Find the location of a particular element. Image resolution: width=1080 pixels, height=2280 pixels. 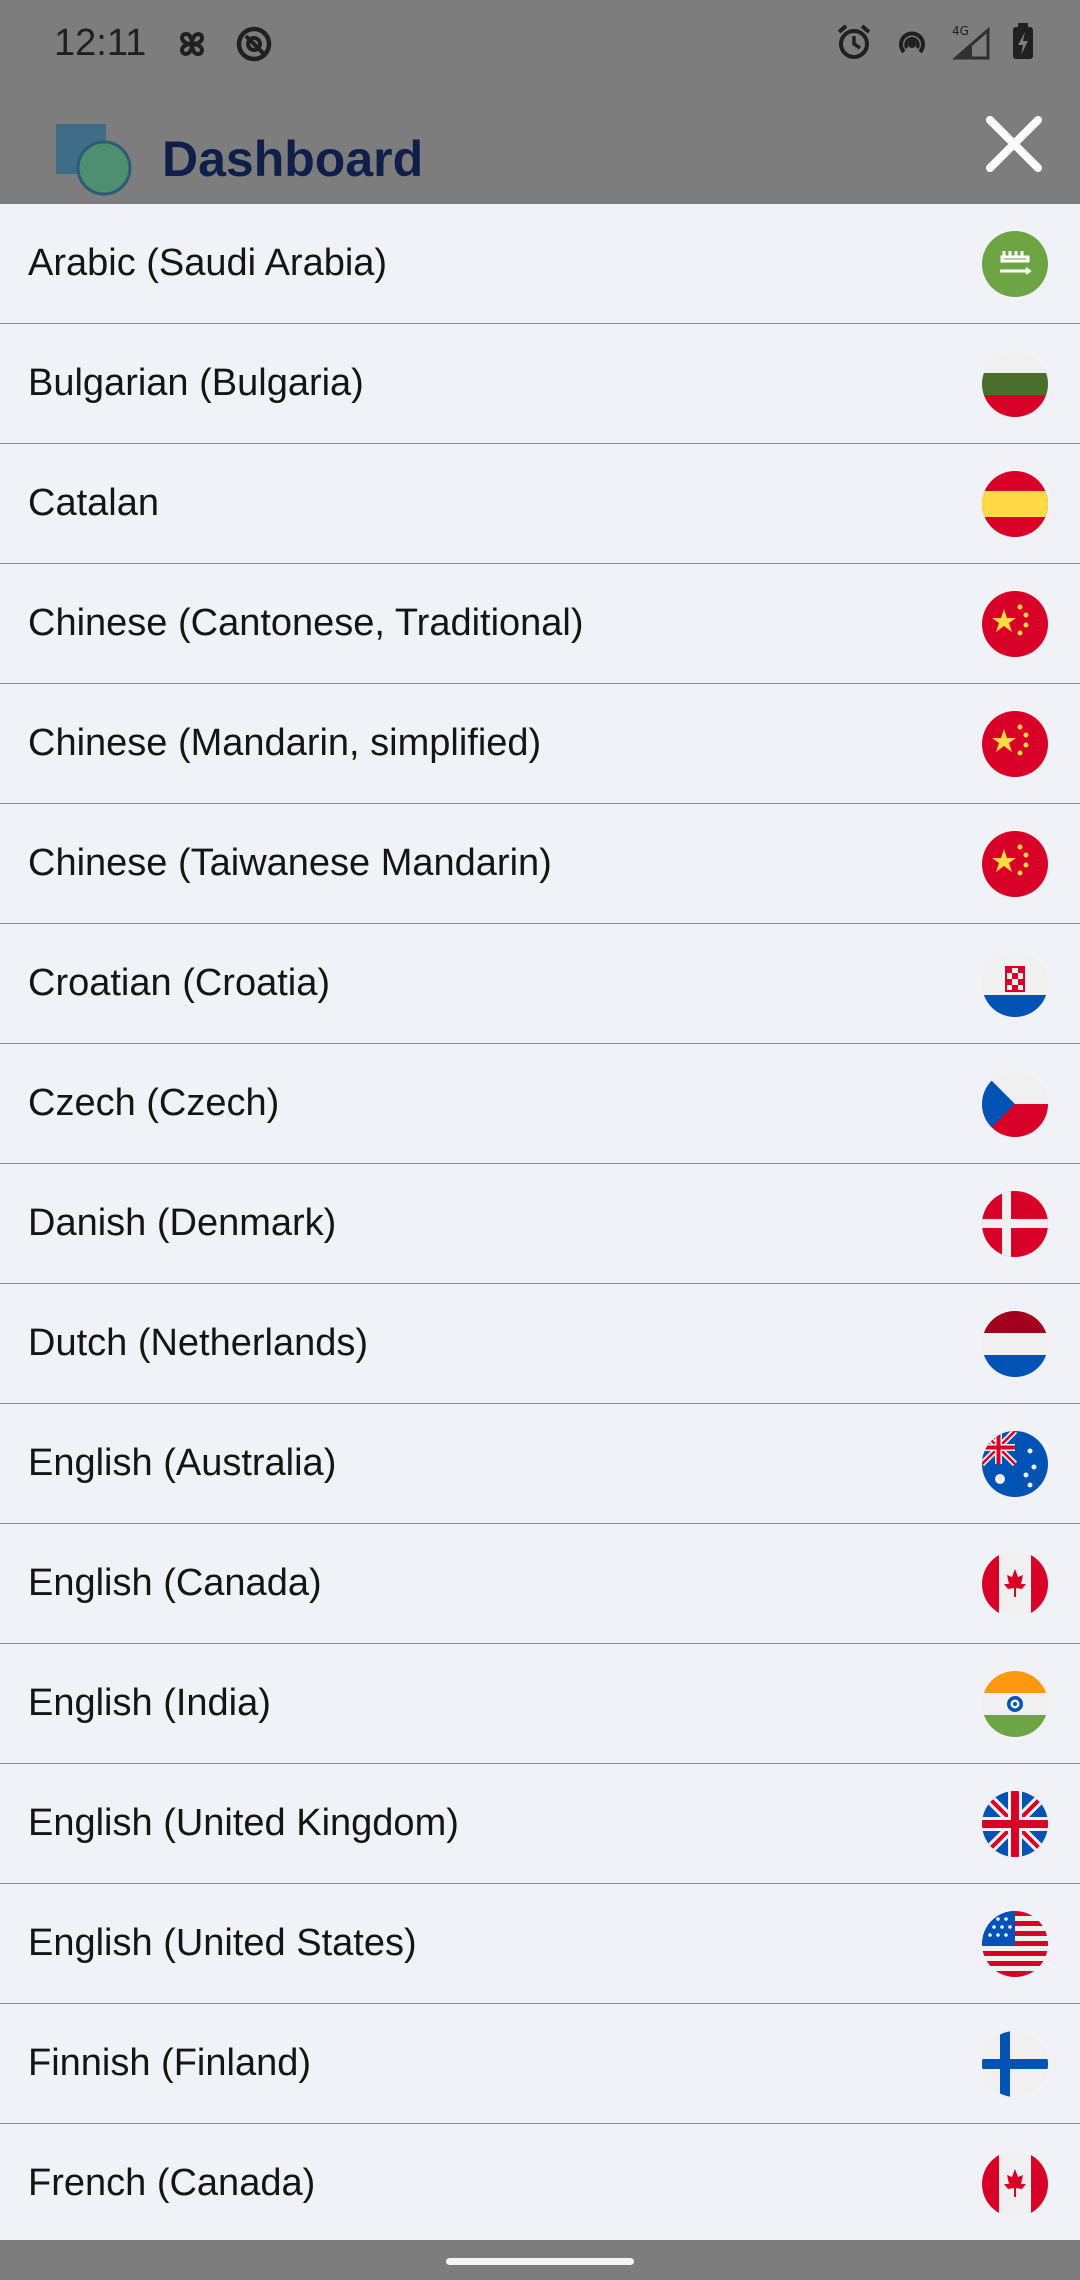

language-item-bulgarian: Bulgarian (Bulgaria) is located at coordinates (540, 384).